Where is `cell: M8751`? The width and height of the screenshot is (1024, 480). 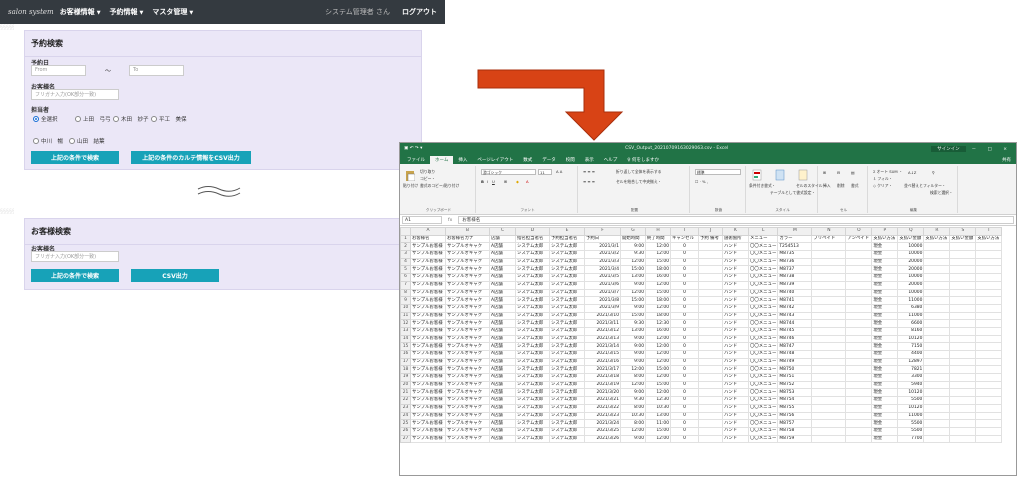
cell: M8751 is located at coordinates (795, 377).